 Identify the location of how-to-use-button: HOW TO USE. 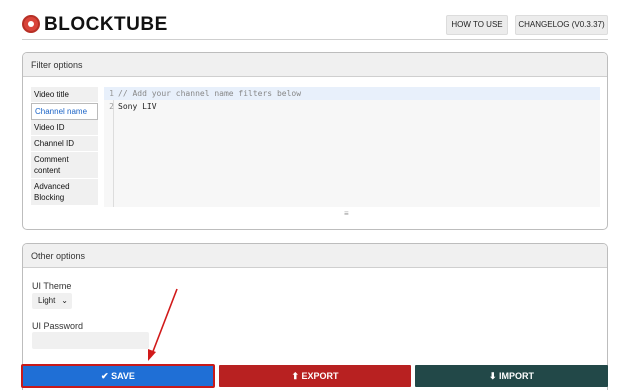
(477, 25).